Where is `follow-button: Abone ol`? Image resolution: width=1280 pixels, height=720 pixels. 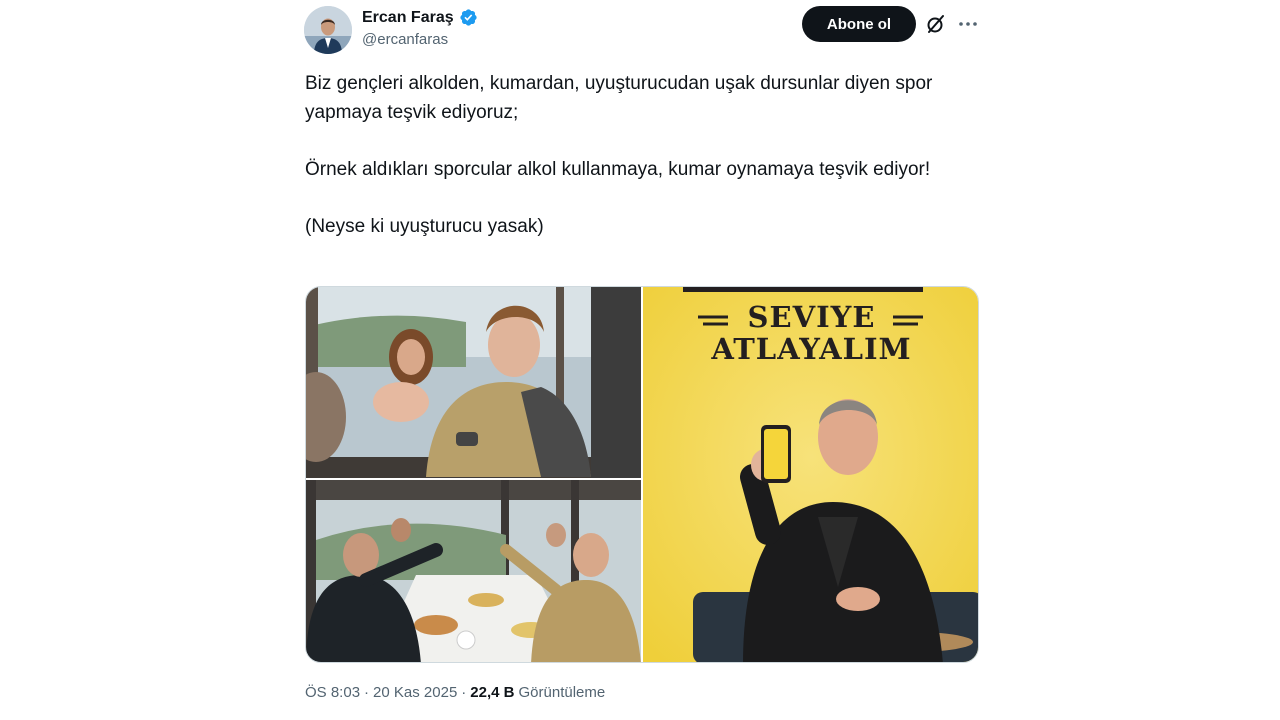
follow-button: Abone ol is located at coordinates (859, 24).